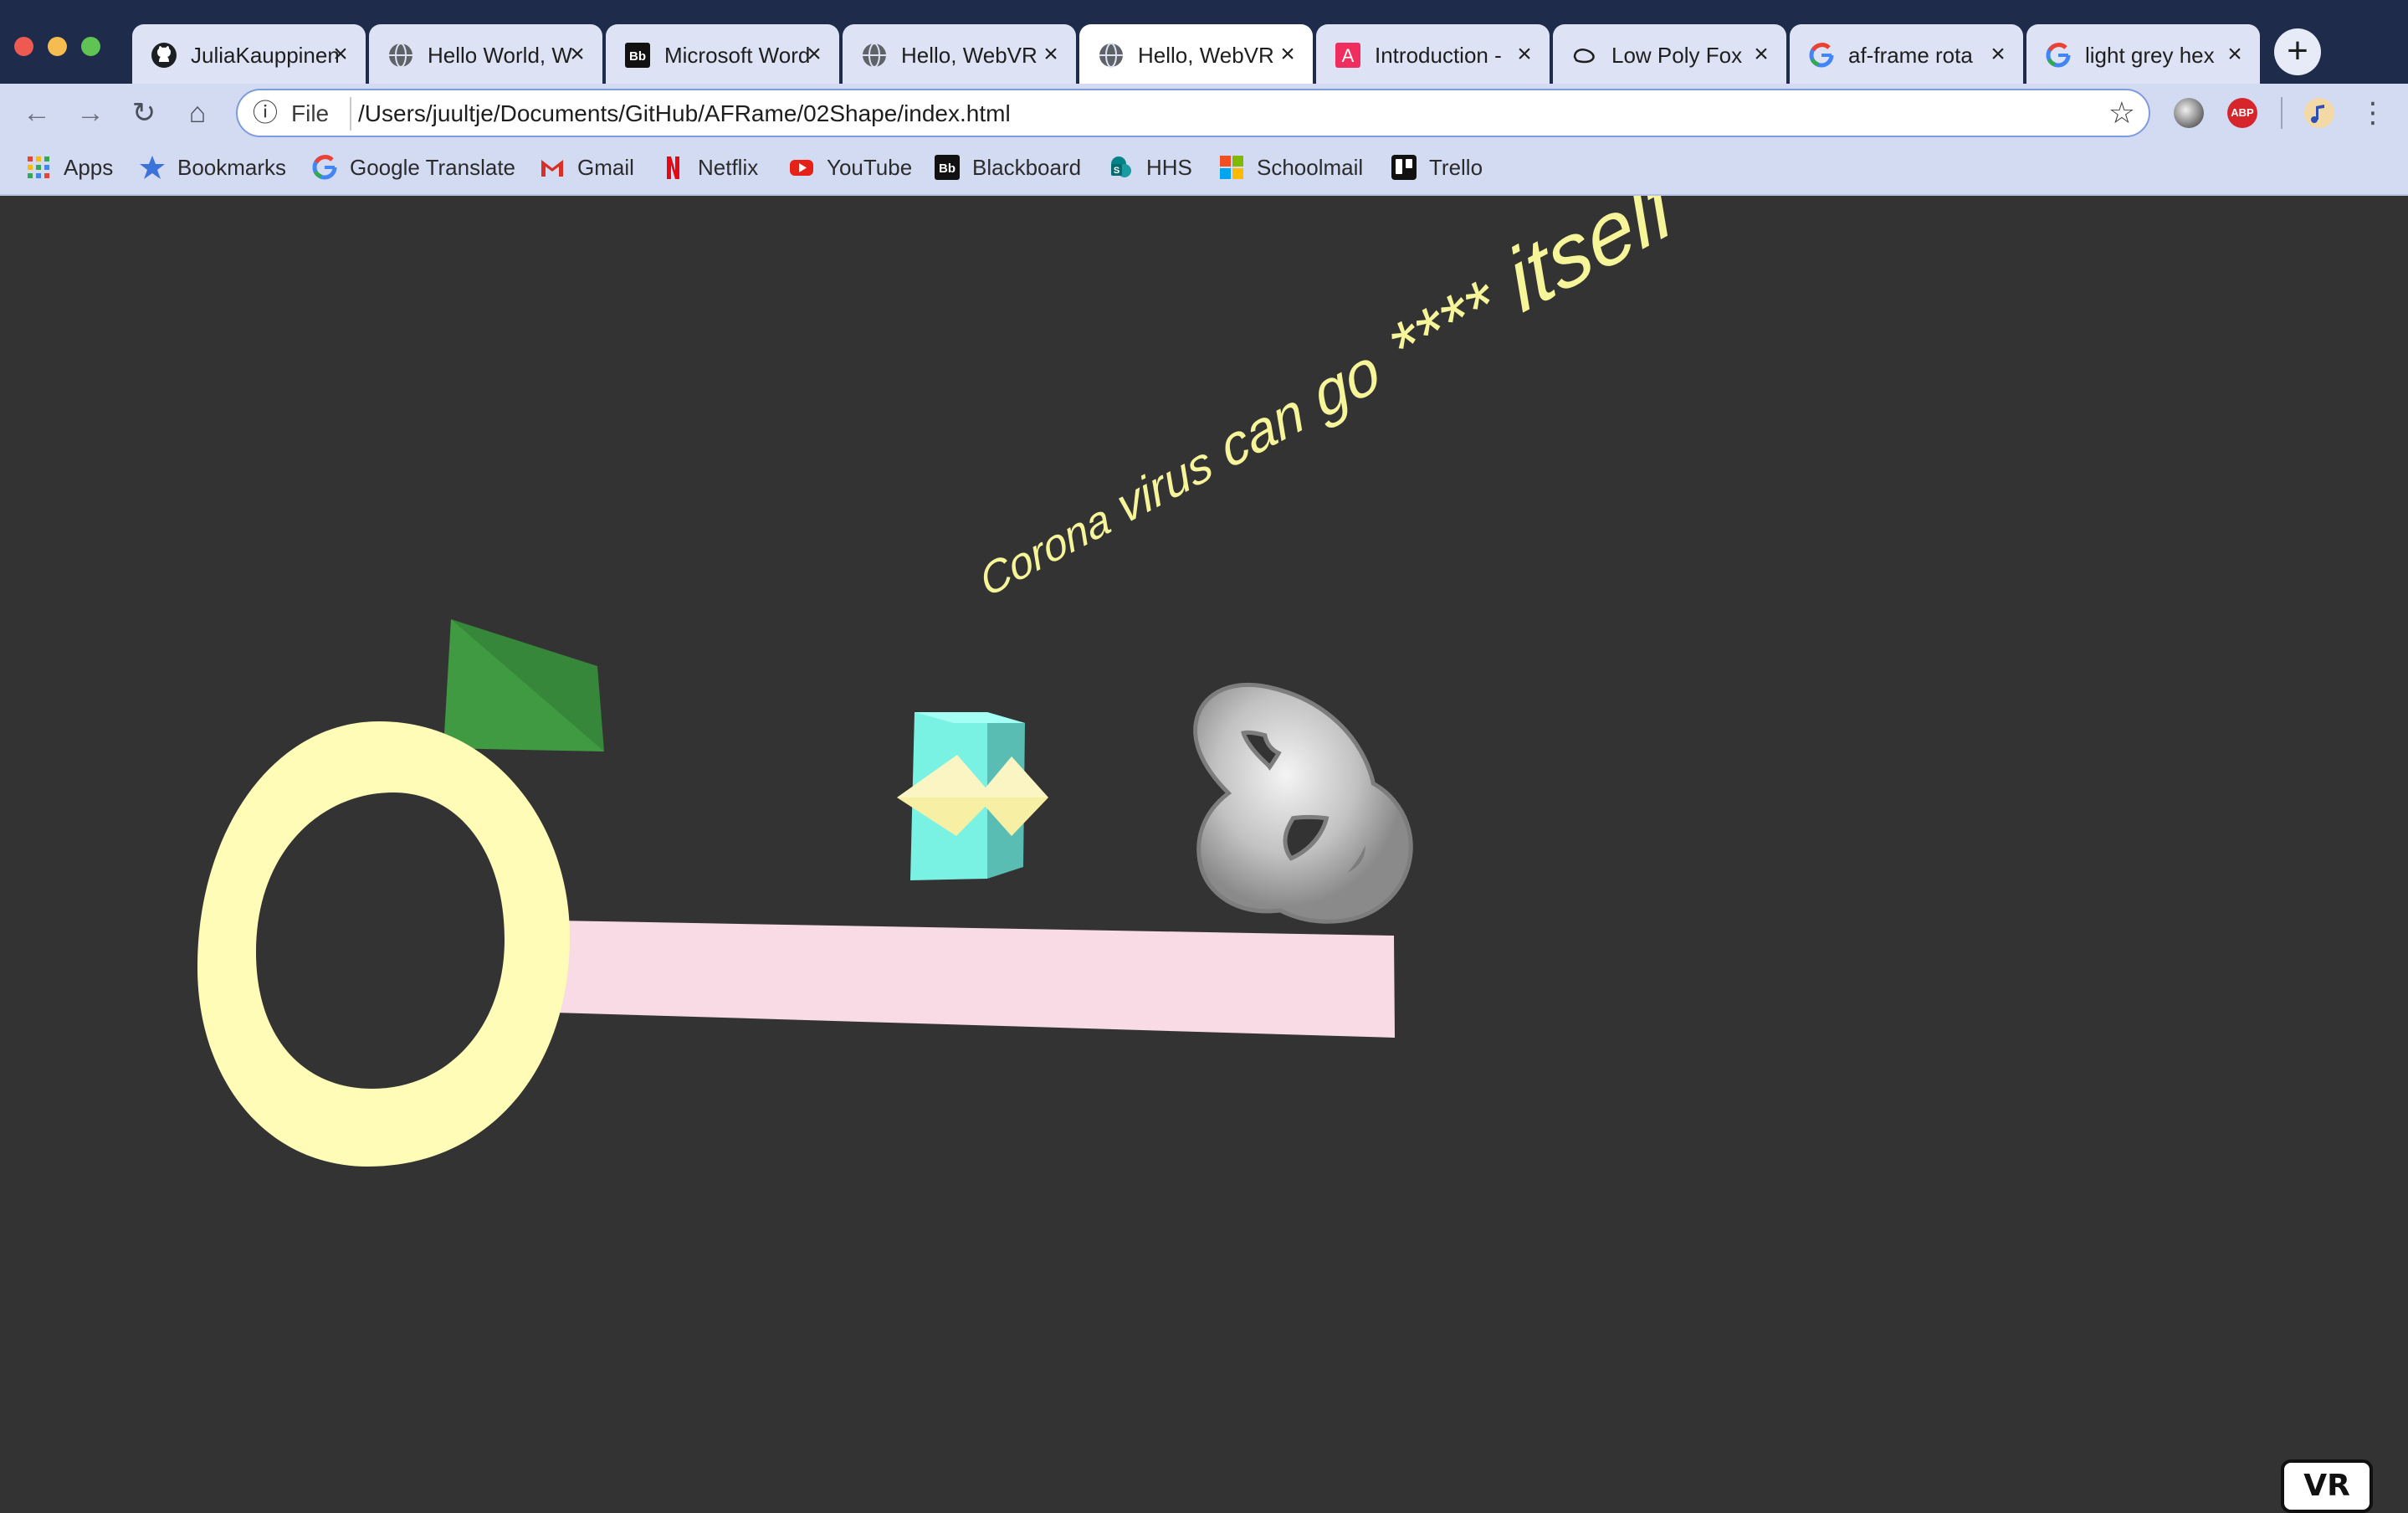 The height and width of the screenshot is (1513, 2408). Describe the element at coordinates (57, 46) in the screenshot. I see `minimize-window-button` at that location.